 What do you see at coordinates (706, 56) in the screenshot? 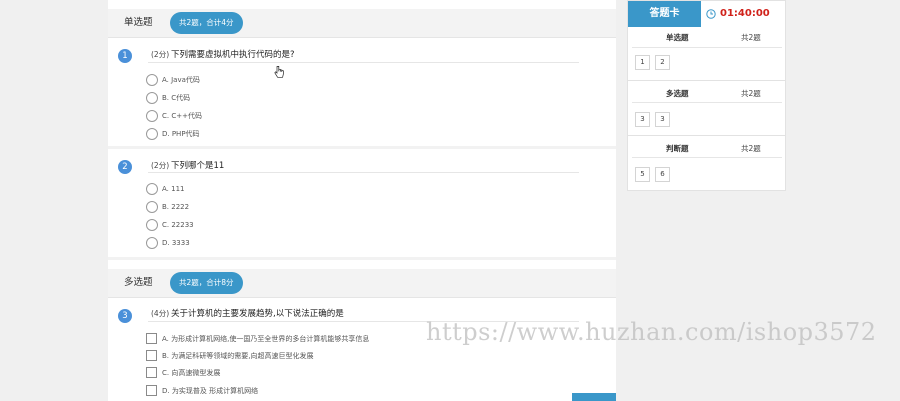
I see `answer-card-section-single: 单选题 共2题 1 2` at bounding box center [706, 56].